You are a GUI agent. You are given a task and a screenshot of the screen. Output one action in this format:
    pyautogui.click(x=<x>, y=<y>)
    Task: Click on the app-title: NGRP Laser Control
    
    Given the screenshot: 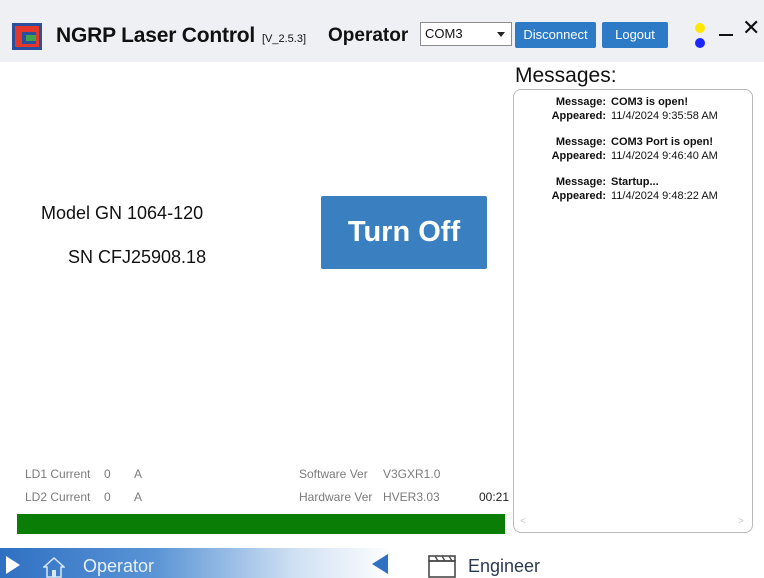 What is the action you would take?
    pyautogui.click(x=156, y=35)
    